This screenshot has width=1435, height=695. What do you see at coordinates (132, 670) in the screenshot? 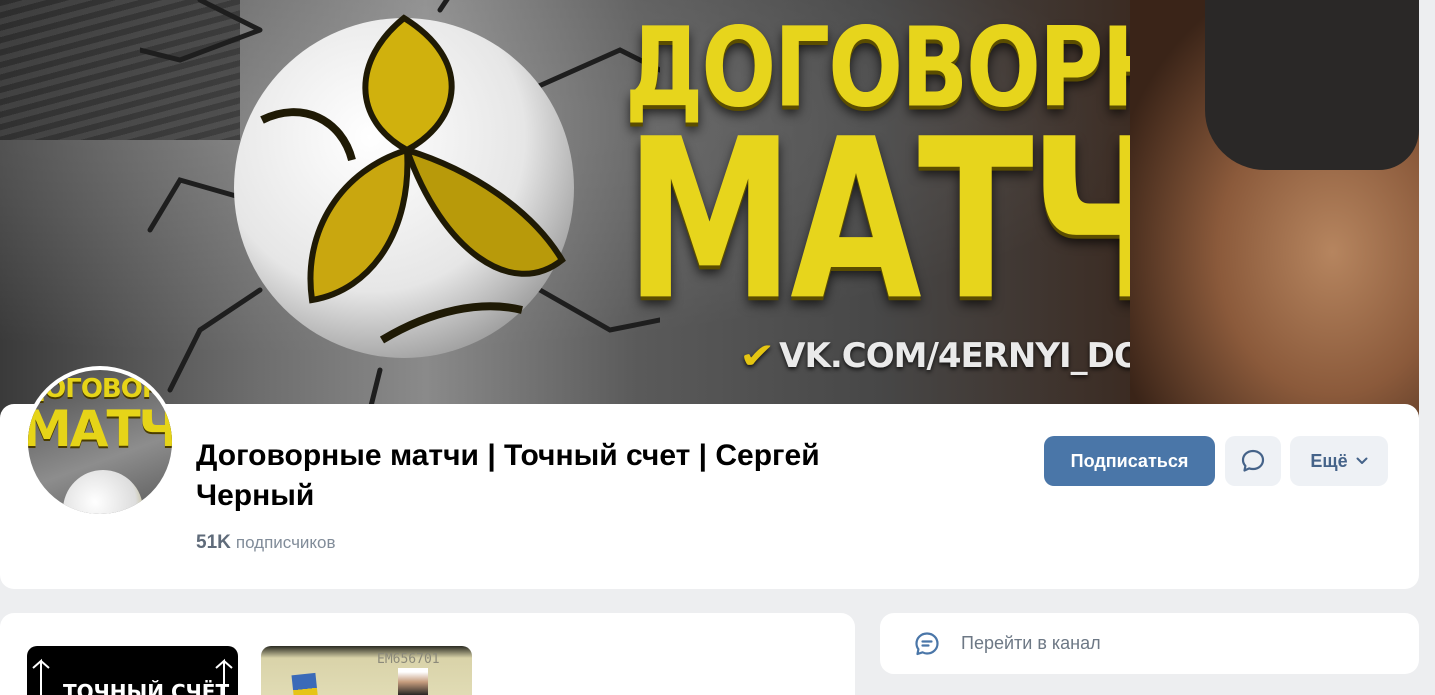
I see `media-thumbnail: ТОЧНЫЙ СЧЁТ` at bounding box center [132, 670].